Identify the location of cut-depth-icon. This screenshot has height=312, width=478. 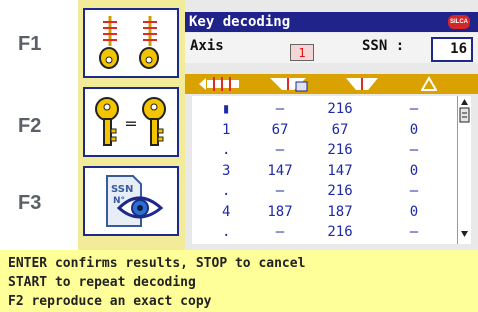
(219, 84).